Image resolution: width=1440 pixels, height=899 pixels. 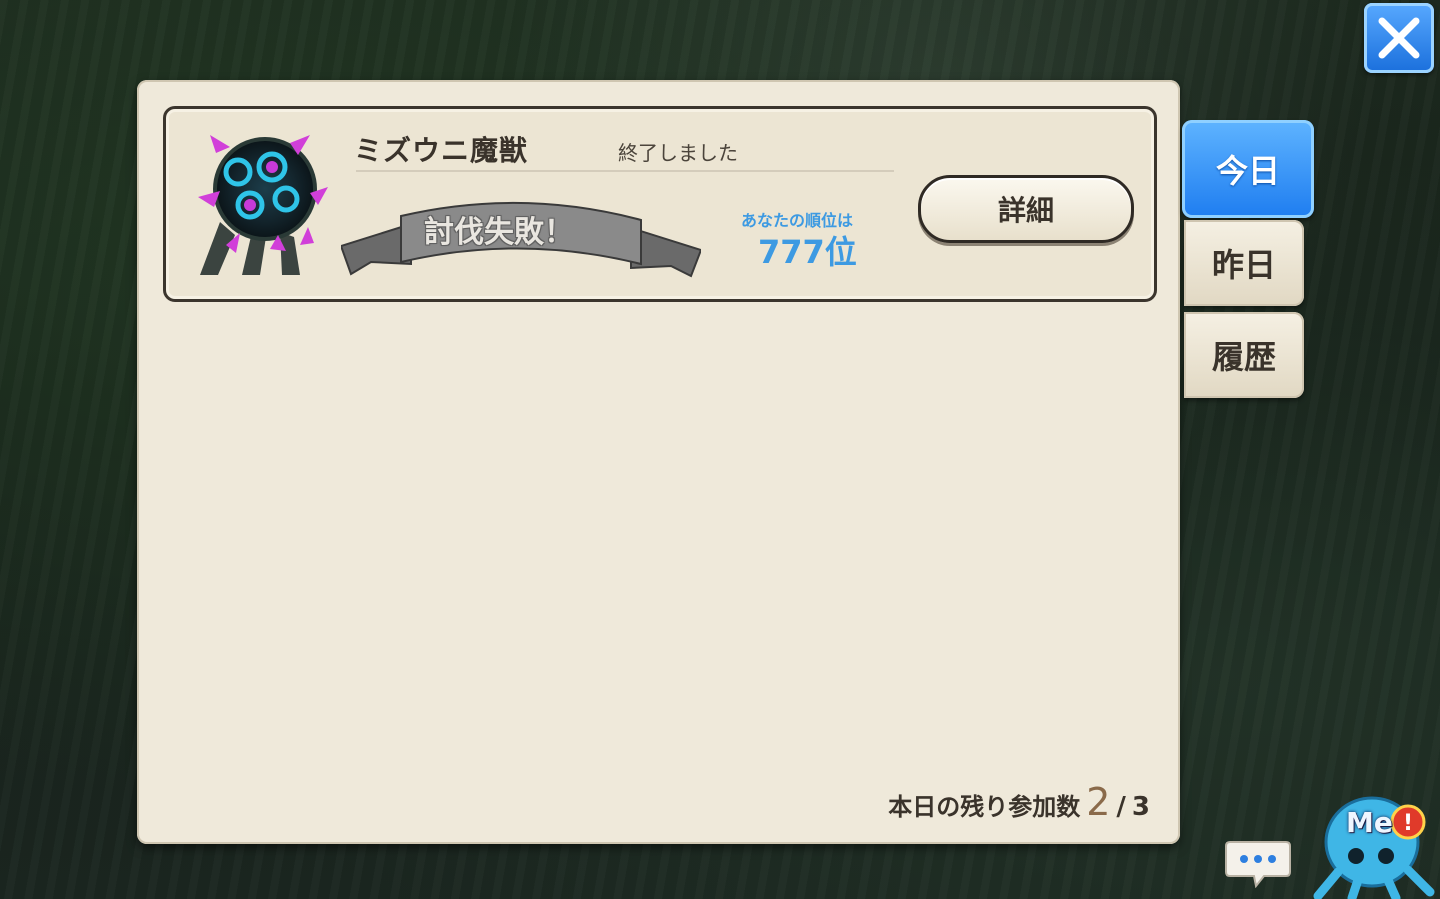 I want to click on close-icon, so click(x=1399, y=38).